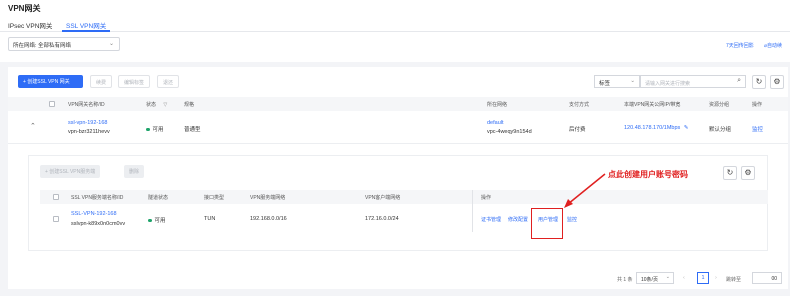  I want to click on renew-button: 续费, so click(101, 81).